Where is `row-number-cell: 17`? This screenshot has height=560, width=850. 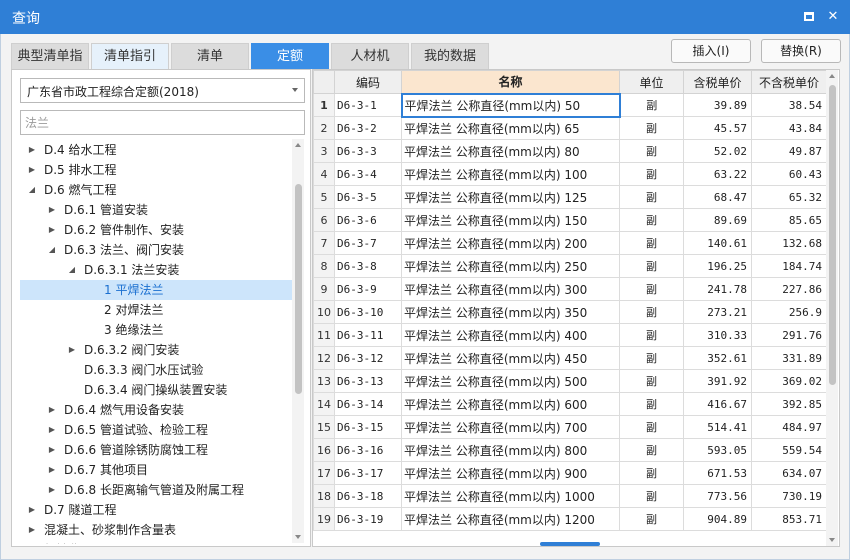 row-number-cell: 17 is located at coordinates (324, 473).